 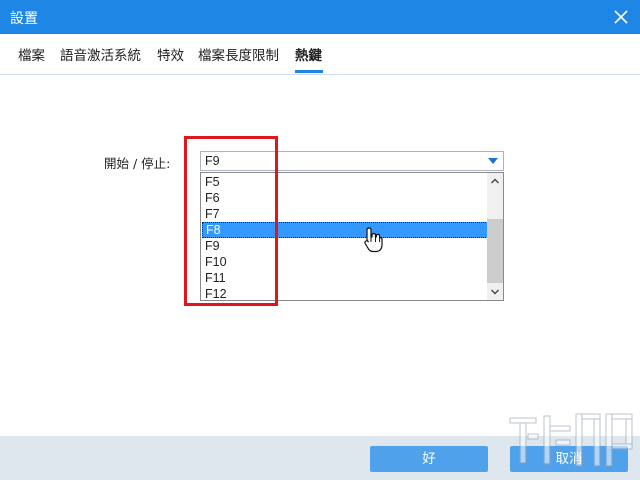 I want to click on active-tab-indicator, so click(x=309, y=71).